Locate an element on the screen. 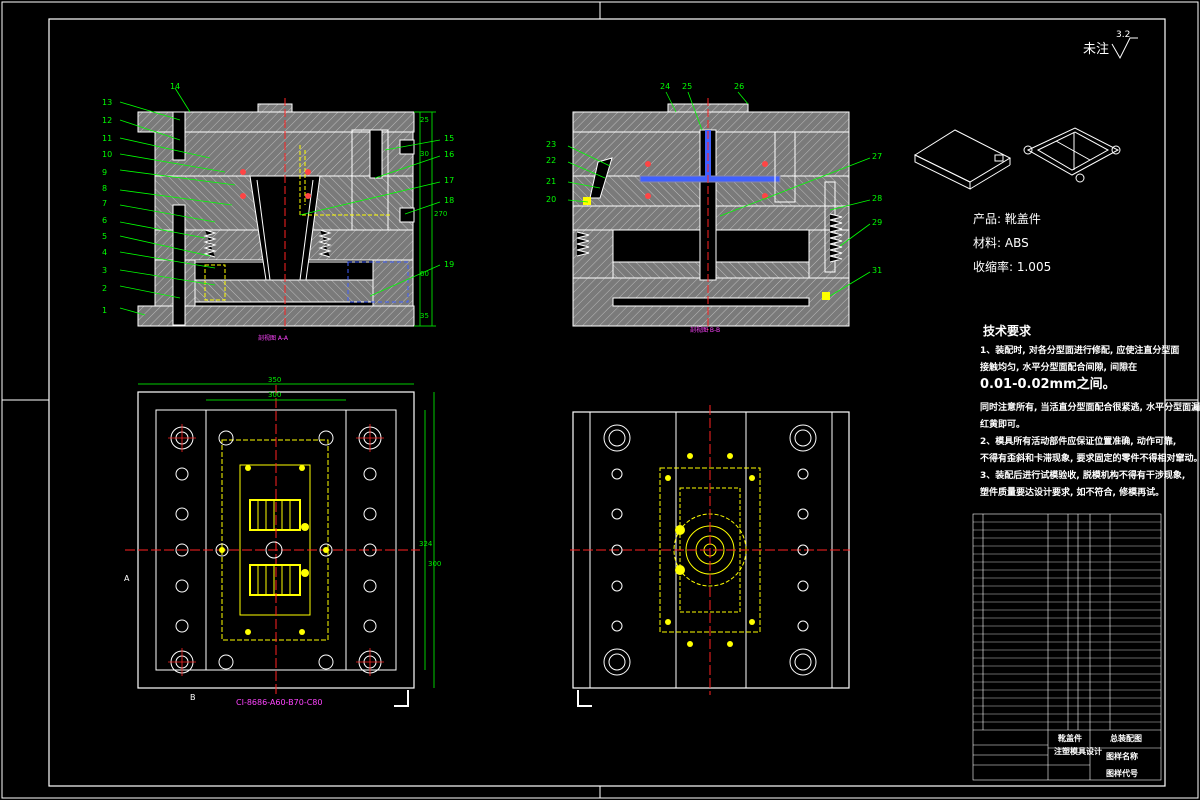 Image resolution: width=1200 pixels, height=800 pixels. part-number-label: 13 is located at coordinates (107, 102).